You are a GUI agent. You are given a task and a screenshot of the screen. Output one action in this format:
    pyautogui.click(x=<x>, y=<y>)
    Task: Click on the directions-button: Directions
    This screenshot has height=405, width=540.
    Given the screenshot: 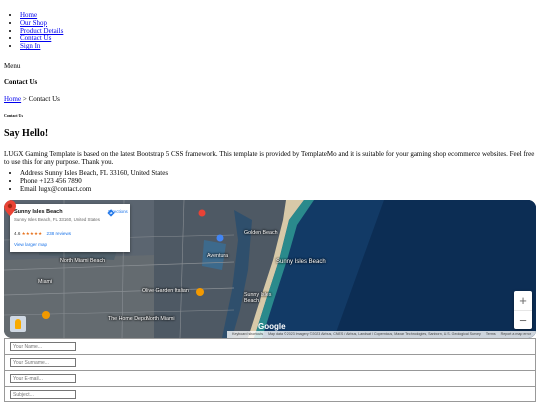 What is the action you would take?
    pyautogui.click(x=118, y=213)
    